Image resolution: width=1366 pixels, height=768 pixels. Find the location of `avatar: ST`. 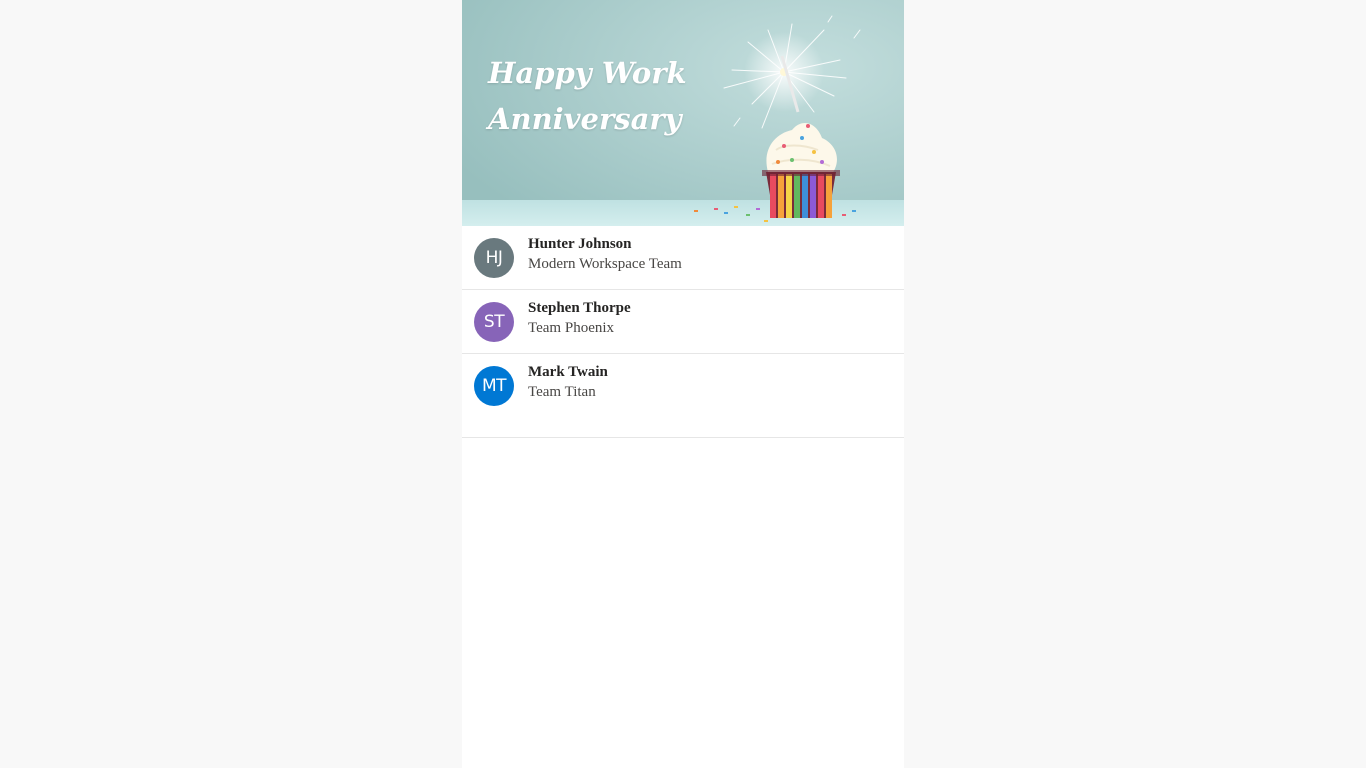

avatar: ST is located at coordinates (494, 322).